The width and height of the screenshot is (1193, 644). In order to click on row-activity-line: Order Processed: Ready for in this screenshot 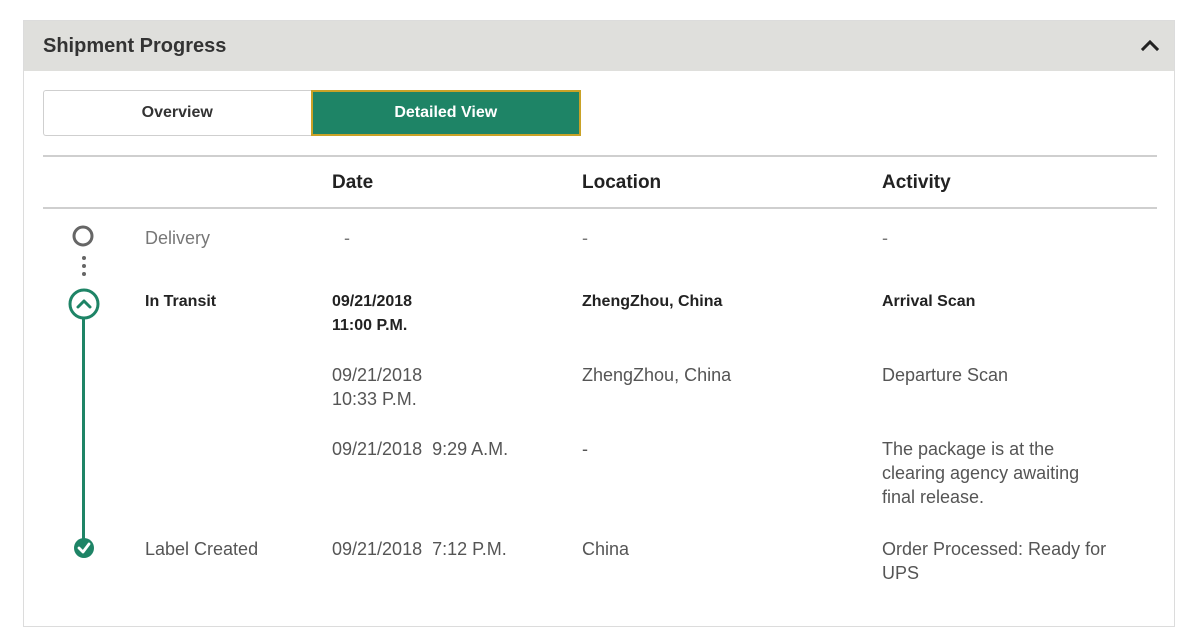, I will do `click(994, 549)`.